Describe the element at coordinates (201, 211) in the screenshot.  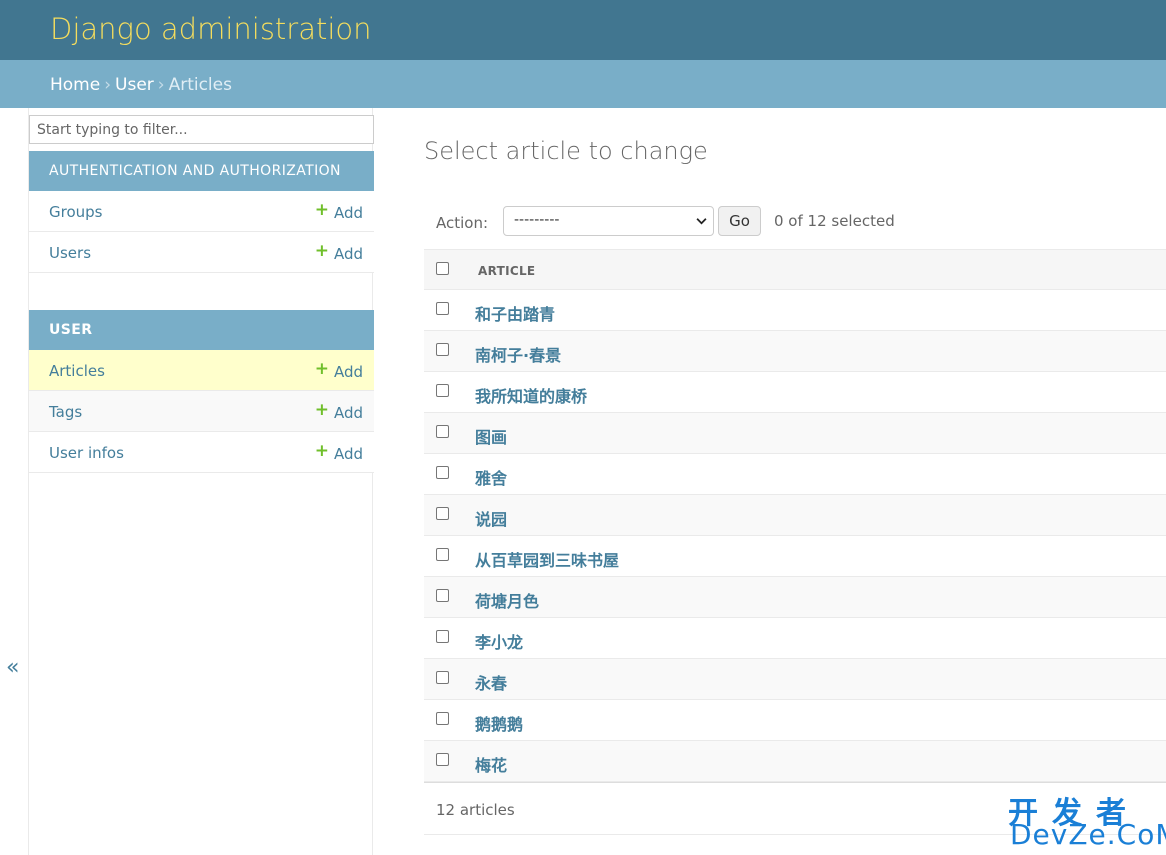
I see `sidebar-item-groups: Groups + Add` at that location.